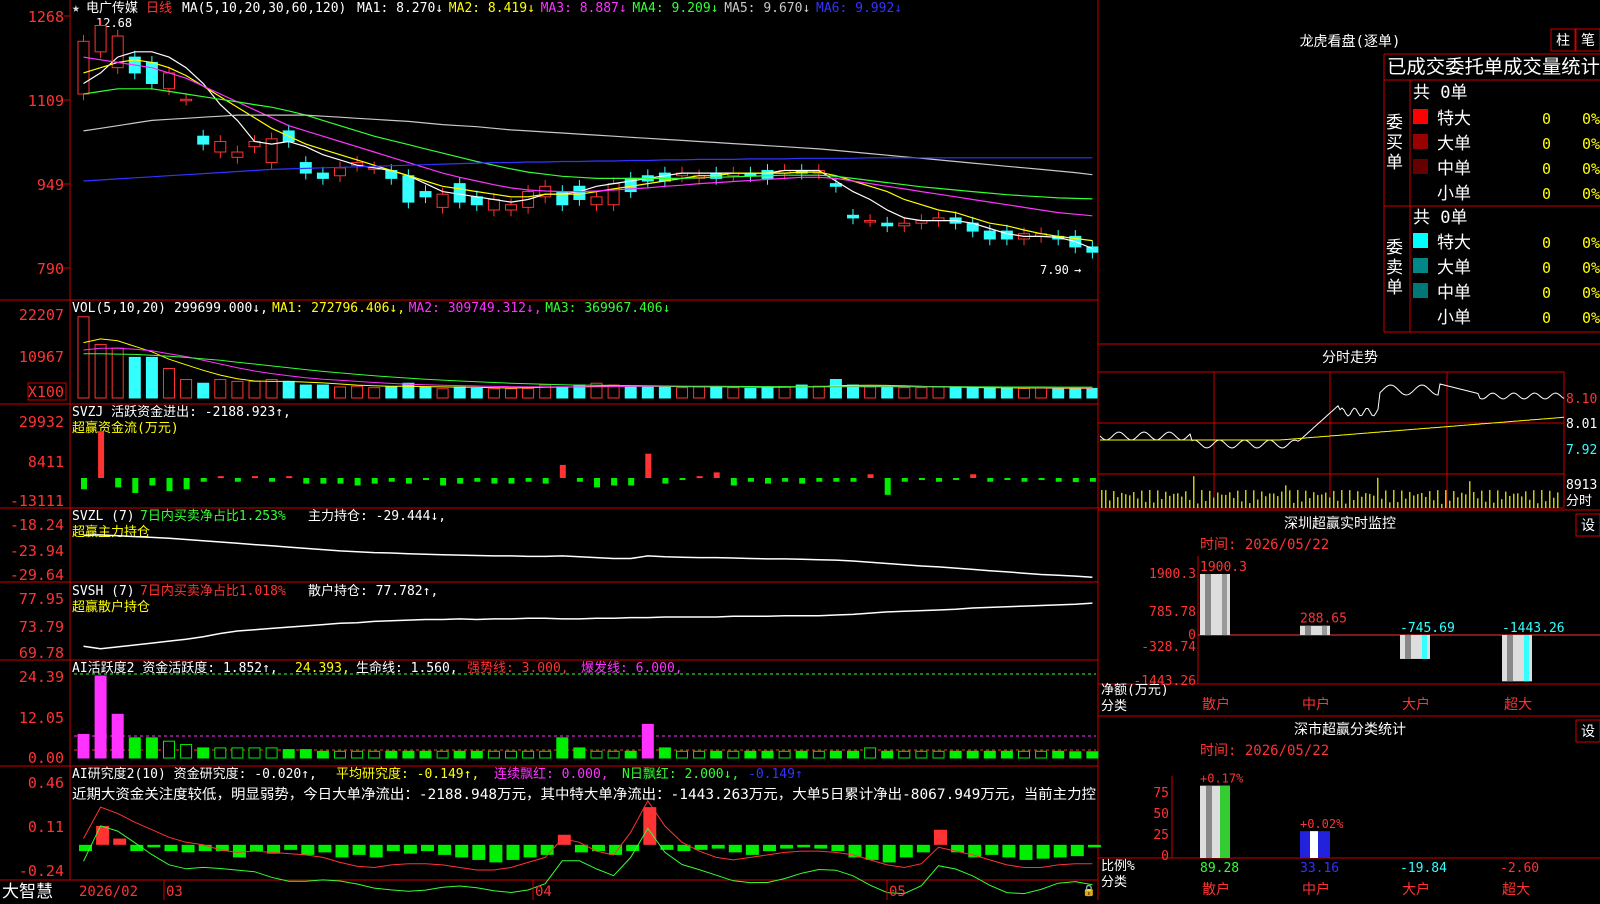 Image resolution: width=1600 pixels, height=904 pixels. I want to click on order-row-label: 小单, so click(1454, 194).